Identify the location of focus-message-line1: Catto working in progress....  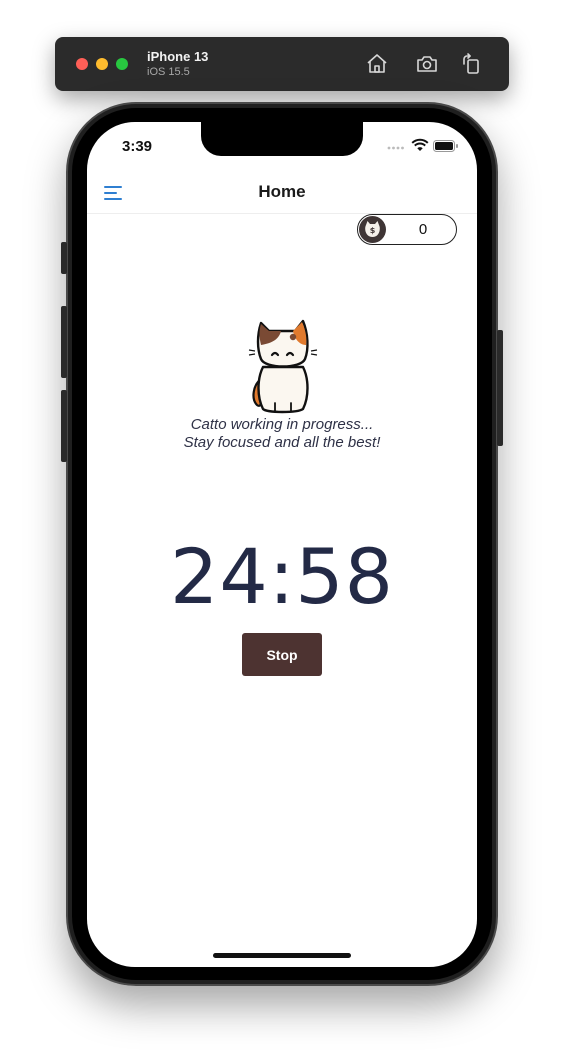
(282, 424).